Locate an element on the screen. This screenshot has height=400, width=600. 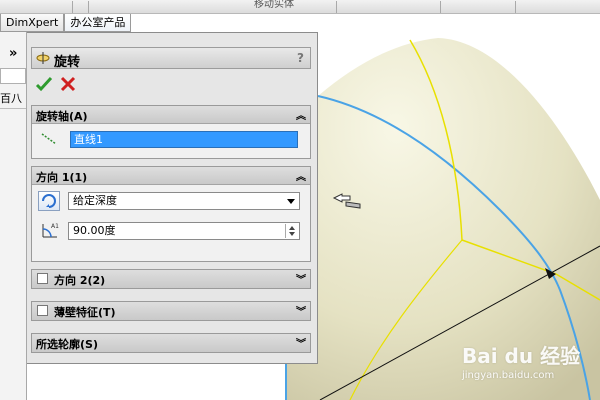
selected-contours-group: 所选轮廓(S) ︾ is located at coordinates (171, 343).